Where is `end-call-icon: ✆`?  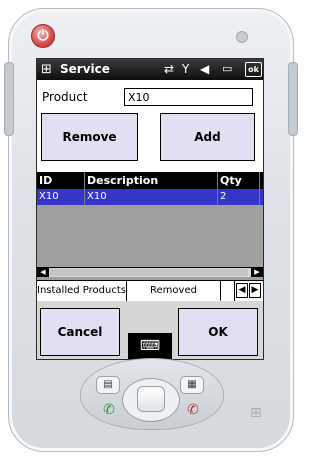
end-call-icon: ✆ is located at coordinates (193, 410).